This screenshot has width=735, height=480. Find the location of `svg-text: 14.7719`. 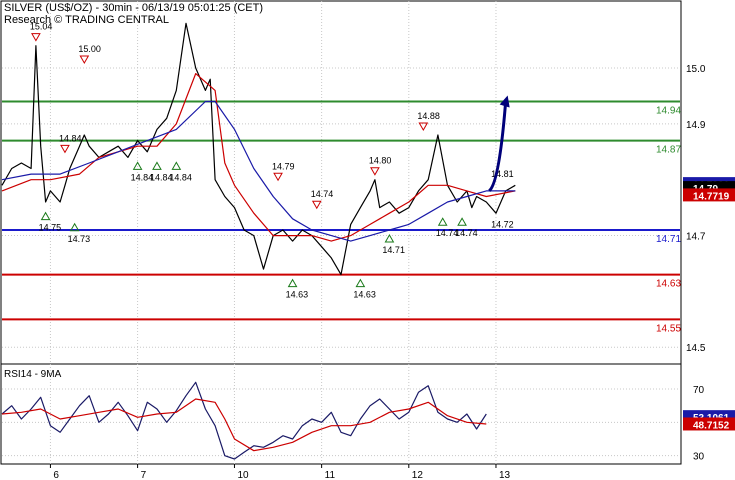

svg-text: 14.7719 is located at coordinates (711, 196).